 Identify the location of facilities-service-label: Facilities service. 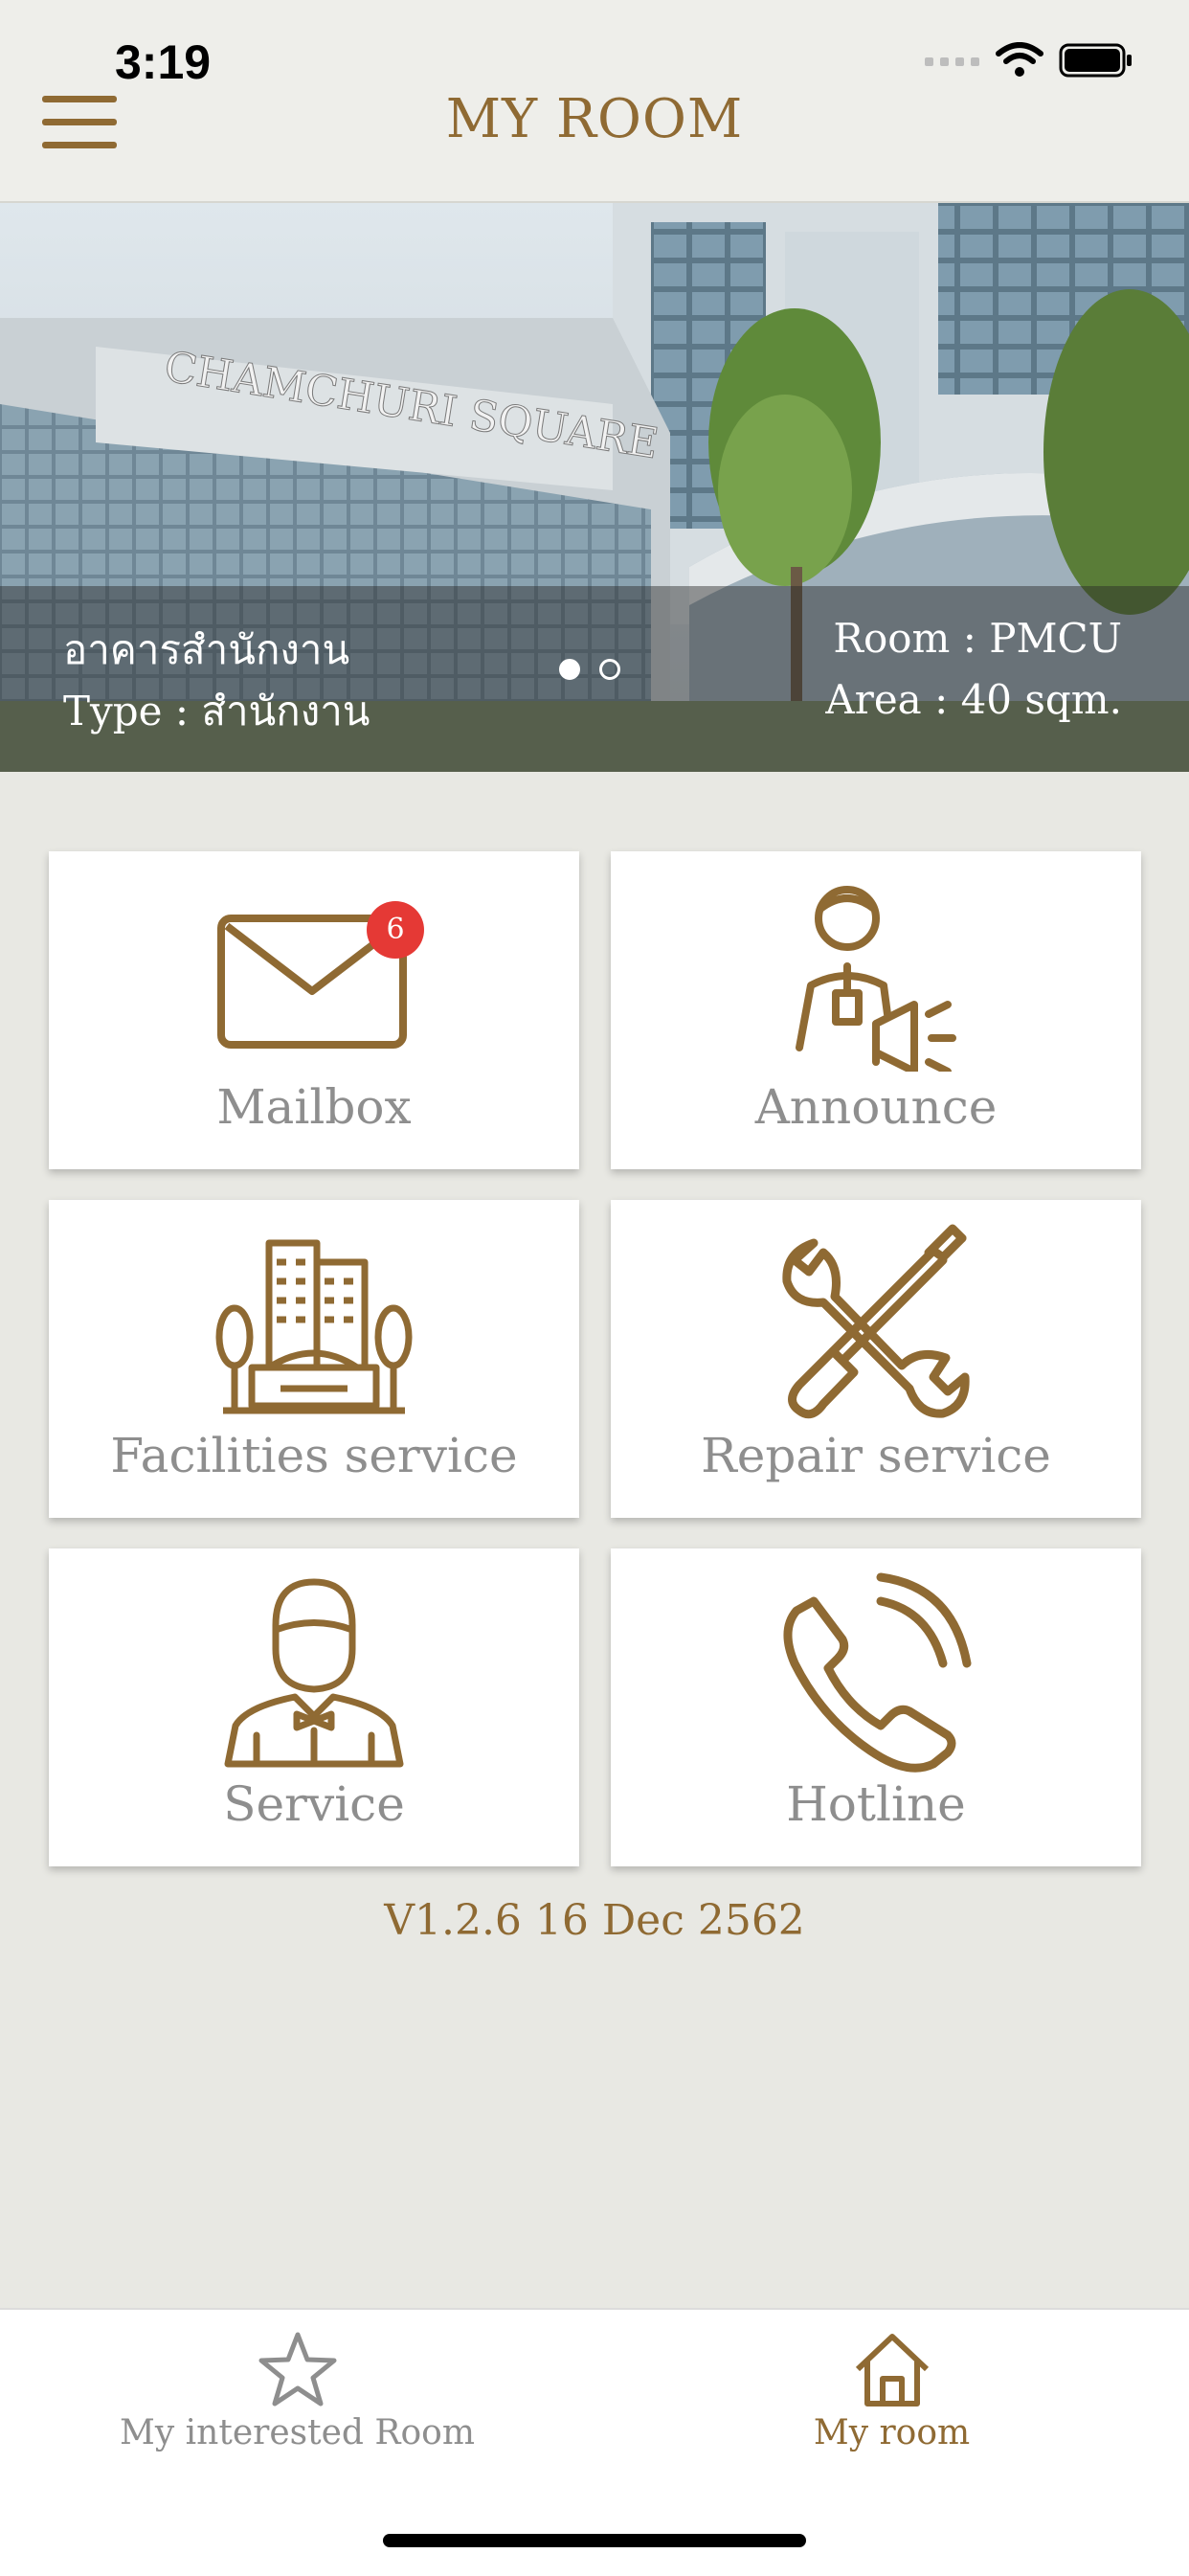
(314, 1455).